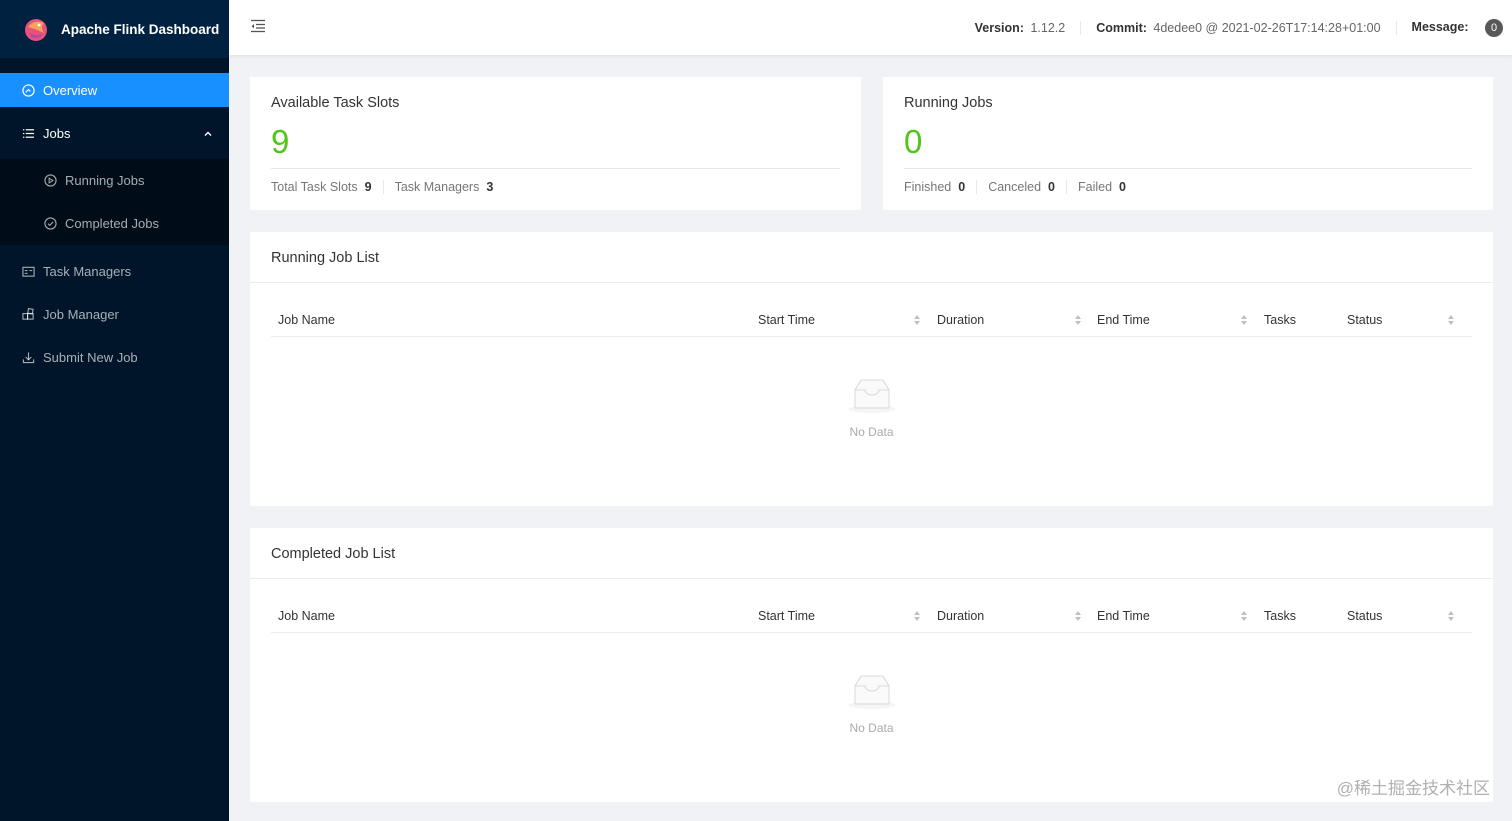  I want to click on failed-value: 0, so click(1122, 187).